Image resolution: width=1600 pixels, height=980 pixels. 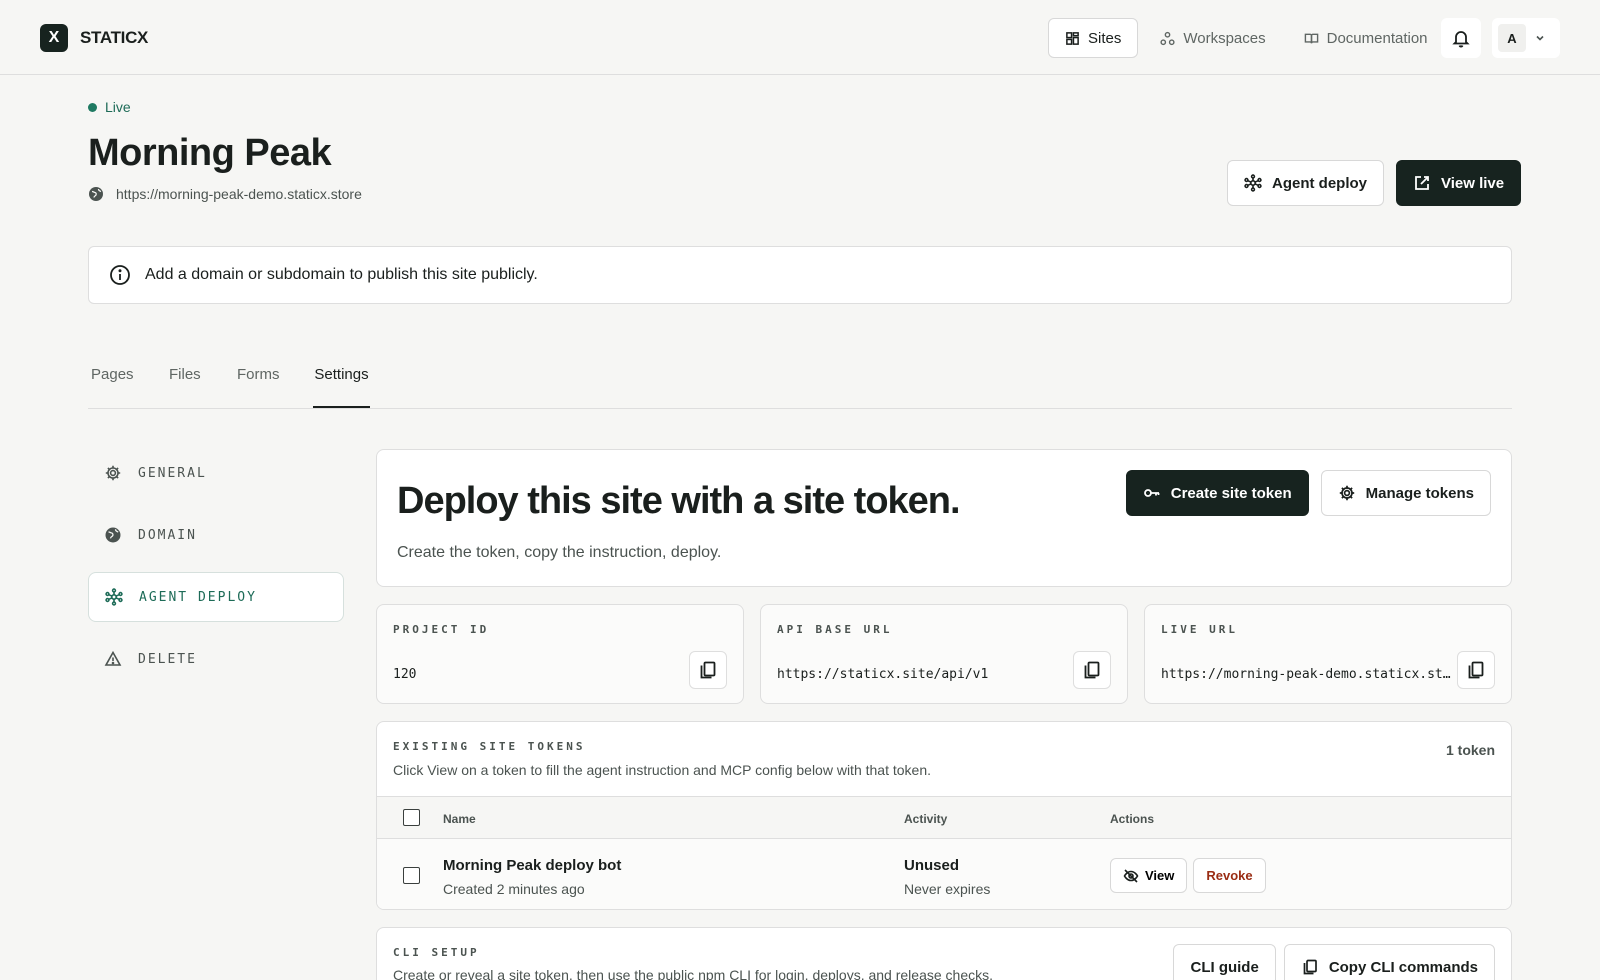 I want to click on view-live-button: View live, so click(x=1459, y=183).